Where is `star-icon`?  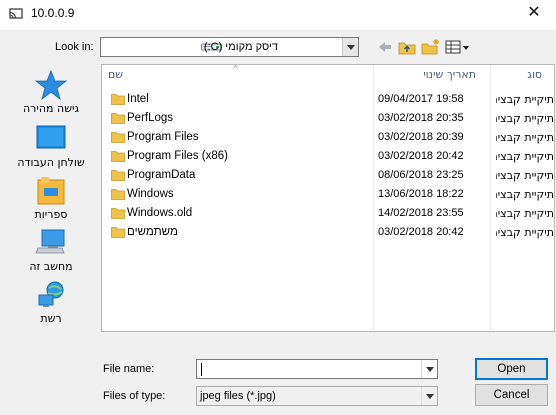 star-icon is located at coordinates (51, 85).